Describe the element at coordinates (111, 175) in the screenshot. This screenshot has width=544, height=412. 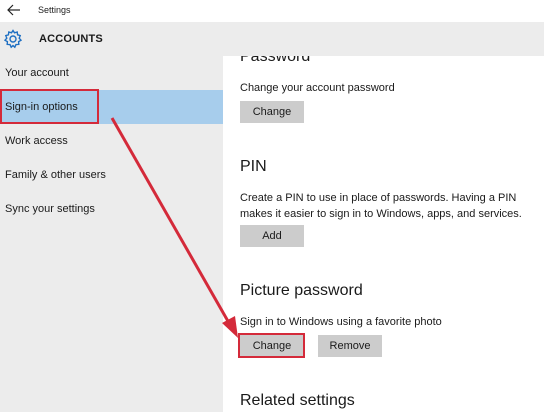
I see `sidebar-item-family-other-users: Family & other users` at that location.